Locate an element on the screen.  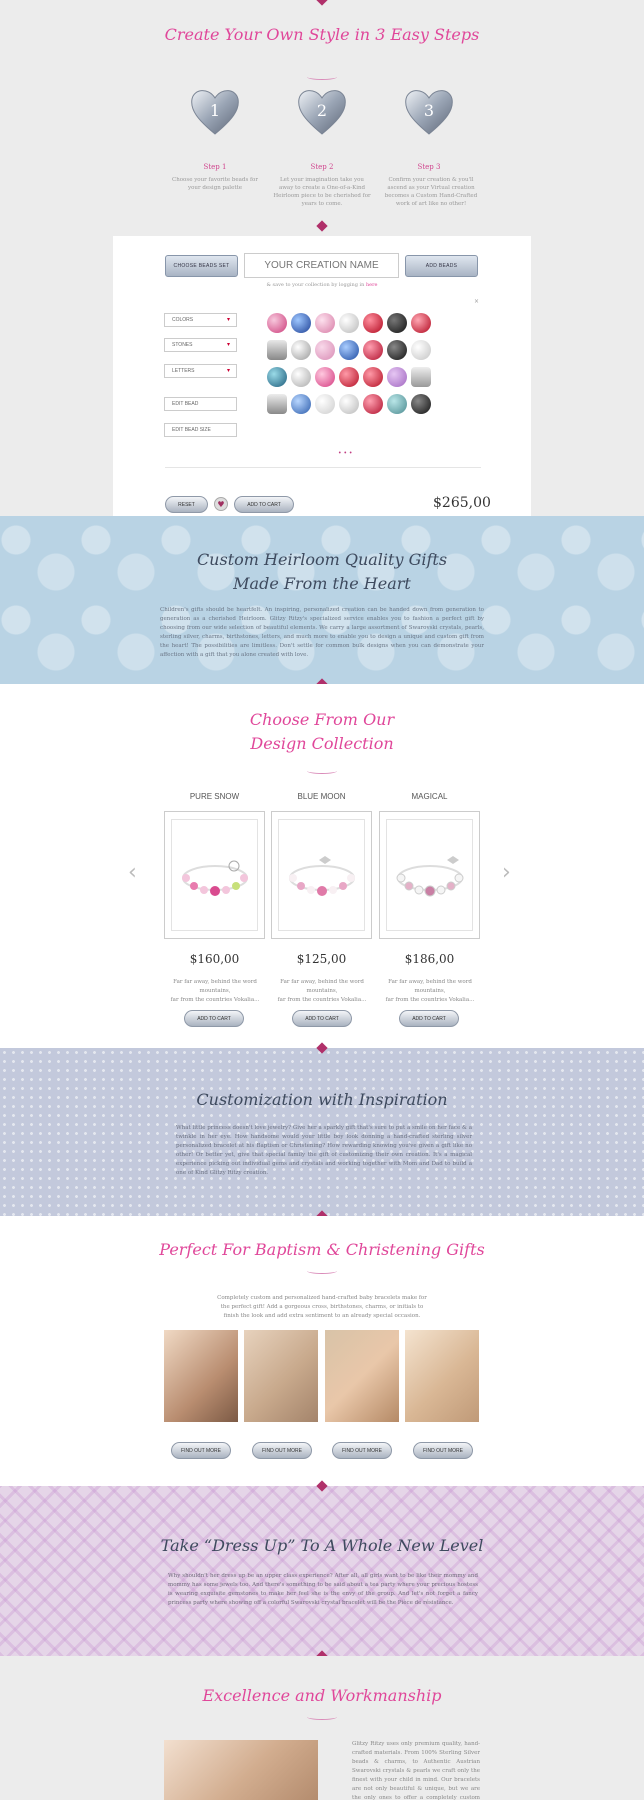
collection-title-line1: Choose From Our is located at coordinates (322, 719).